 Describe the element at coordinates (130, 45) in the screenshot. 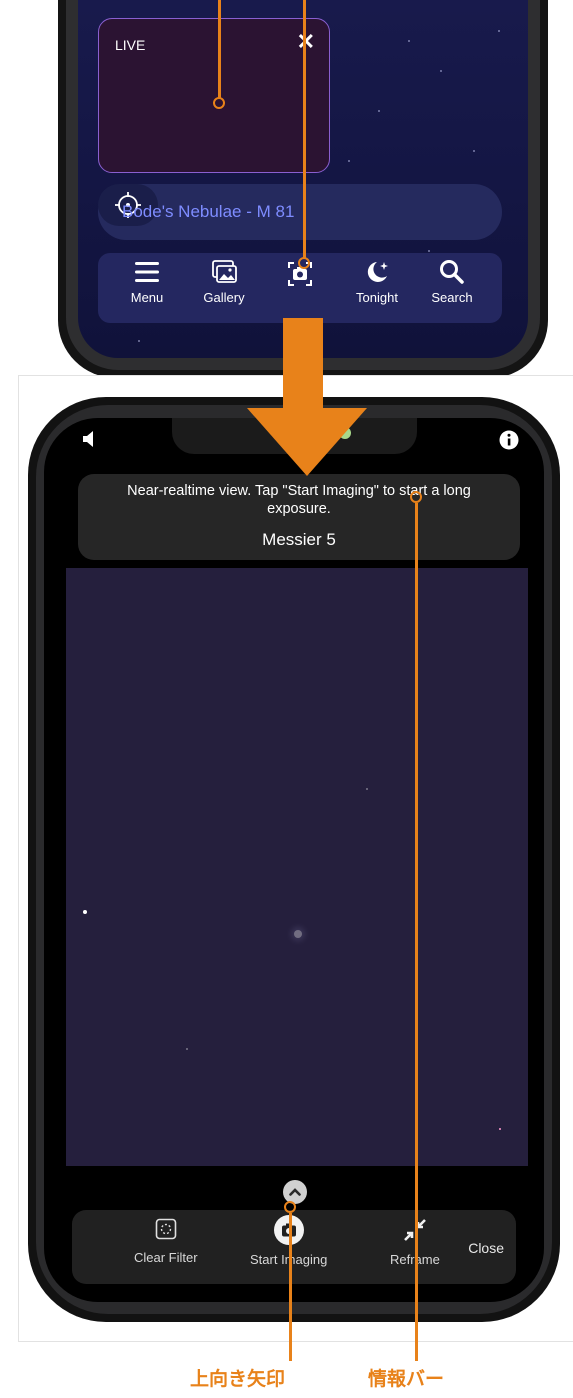

I see `live-label: LIVE` at that location.